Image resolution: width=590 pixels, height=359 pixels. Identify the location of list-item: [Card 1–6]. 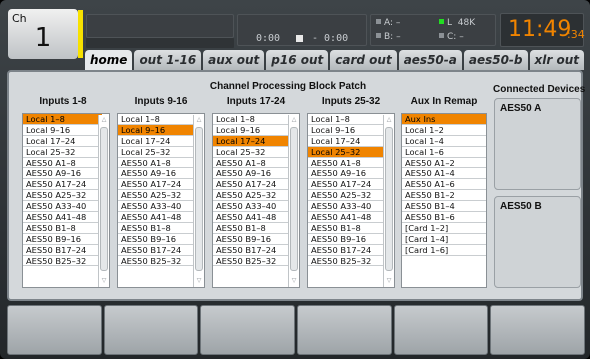
(444, 250).